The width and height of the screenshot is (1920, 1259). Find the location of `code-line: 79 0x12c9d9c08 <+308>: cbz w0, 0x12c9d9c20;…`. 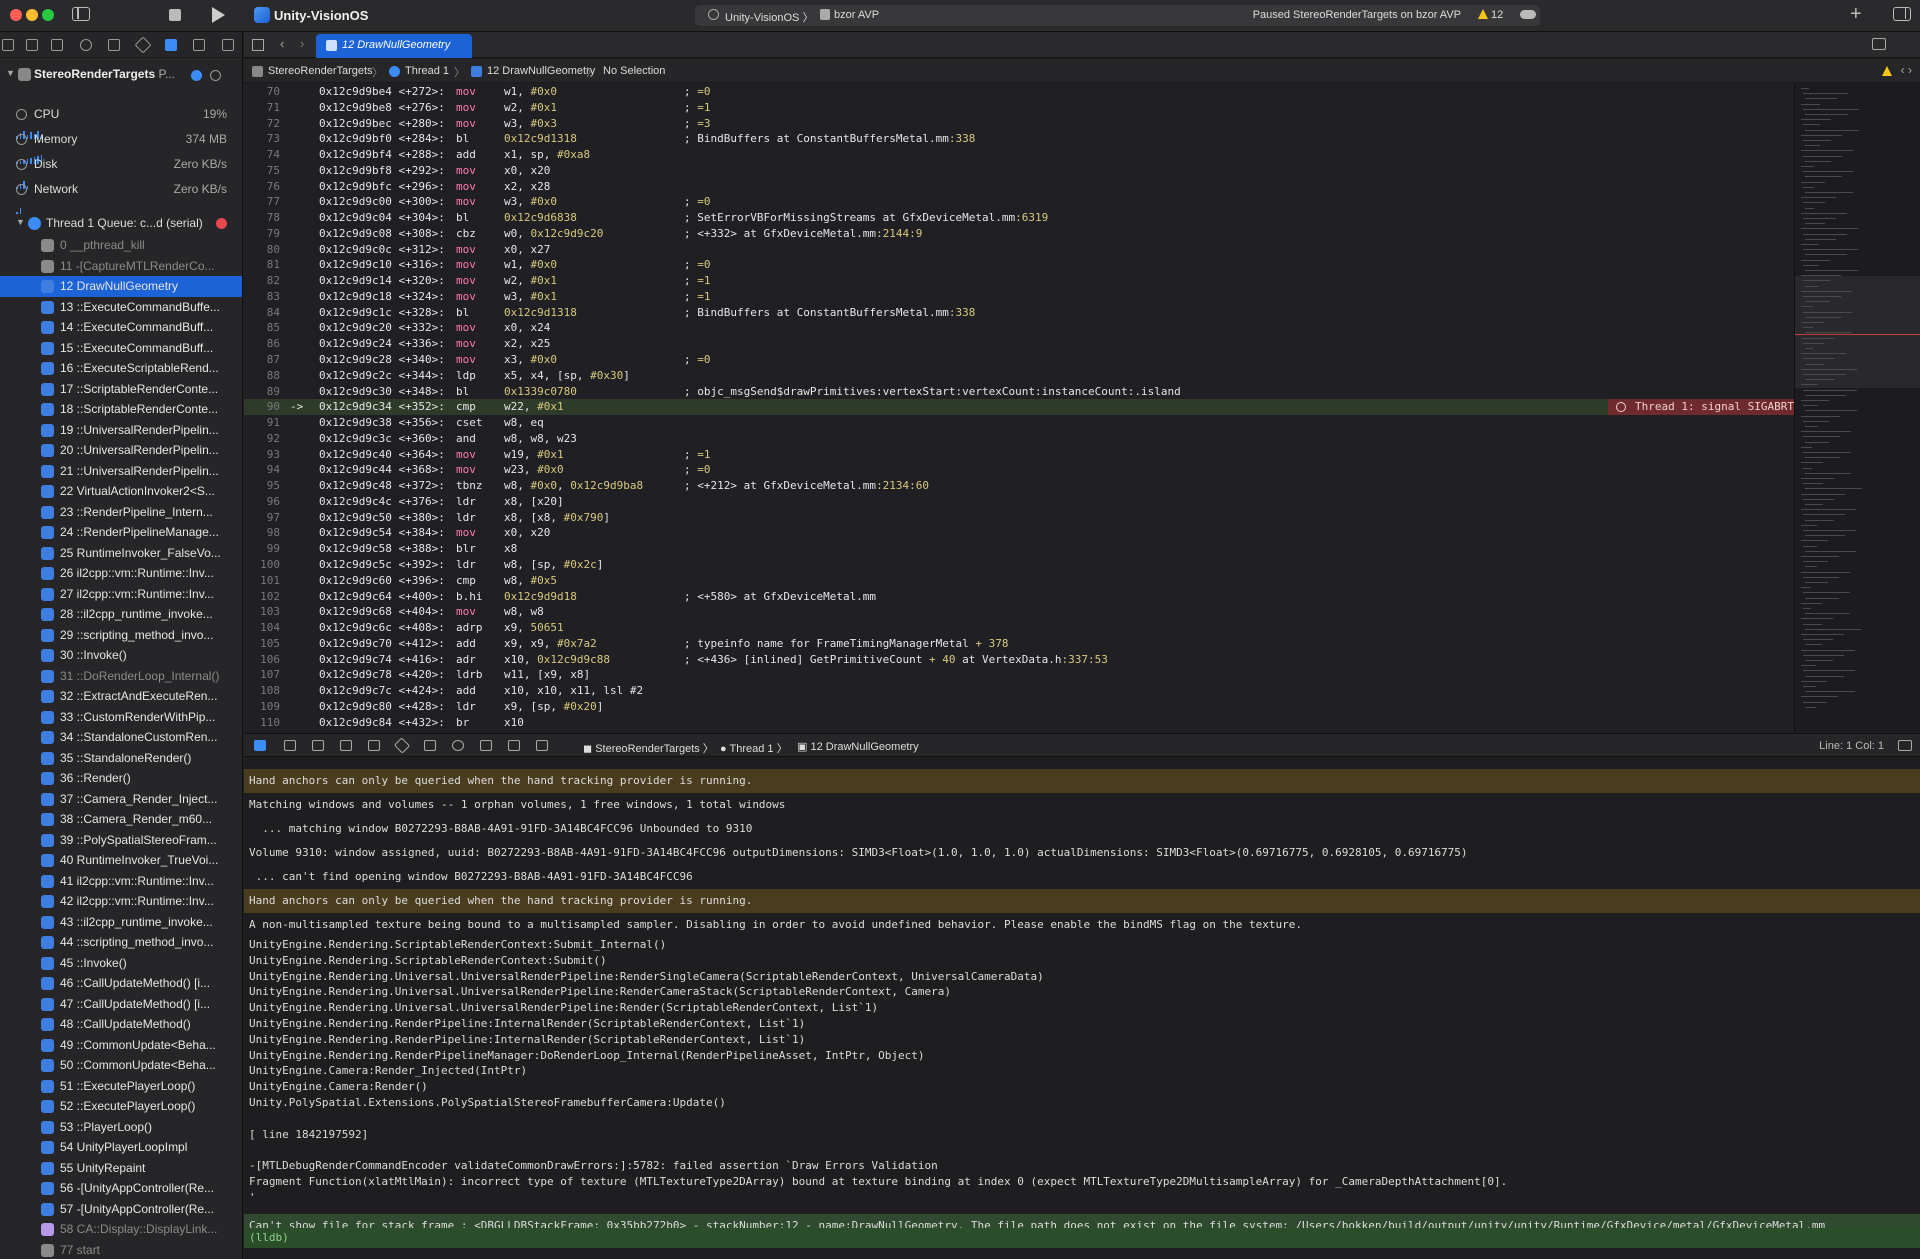

code-line: 79 0x12c9d9c08 <+308>: cbz w0, 0x12c9d9c20;… is located at coordinates (1019, 234).